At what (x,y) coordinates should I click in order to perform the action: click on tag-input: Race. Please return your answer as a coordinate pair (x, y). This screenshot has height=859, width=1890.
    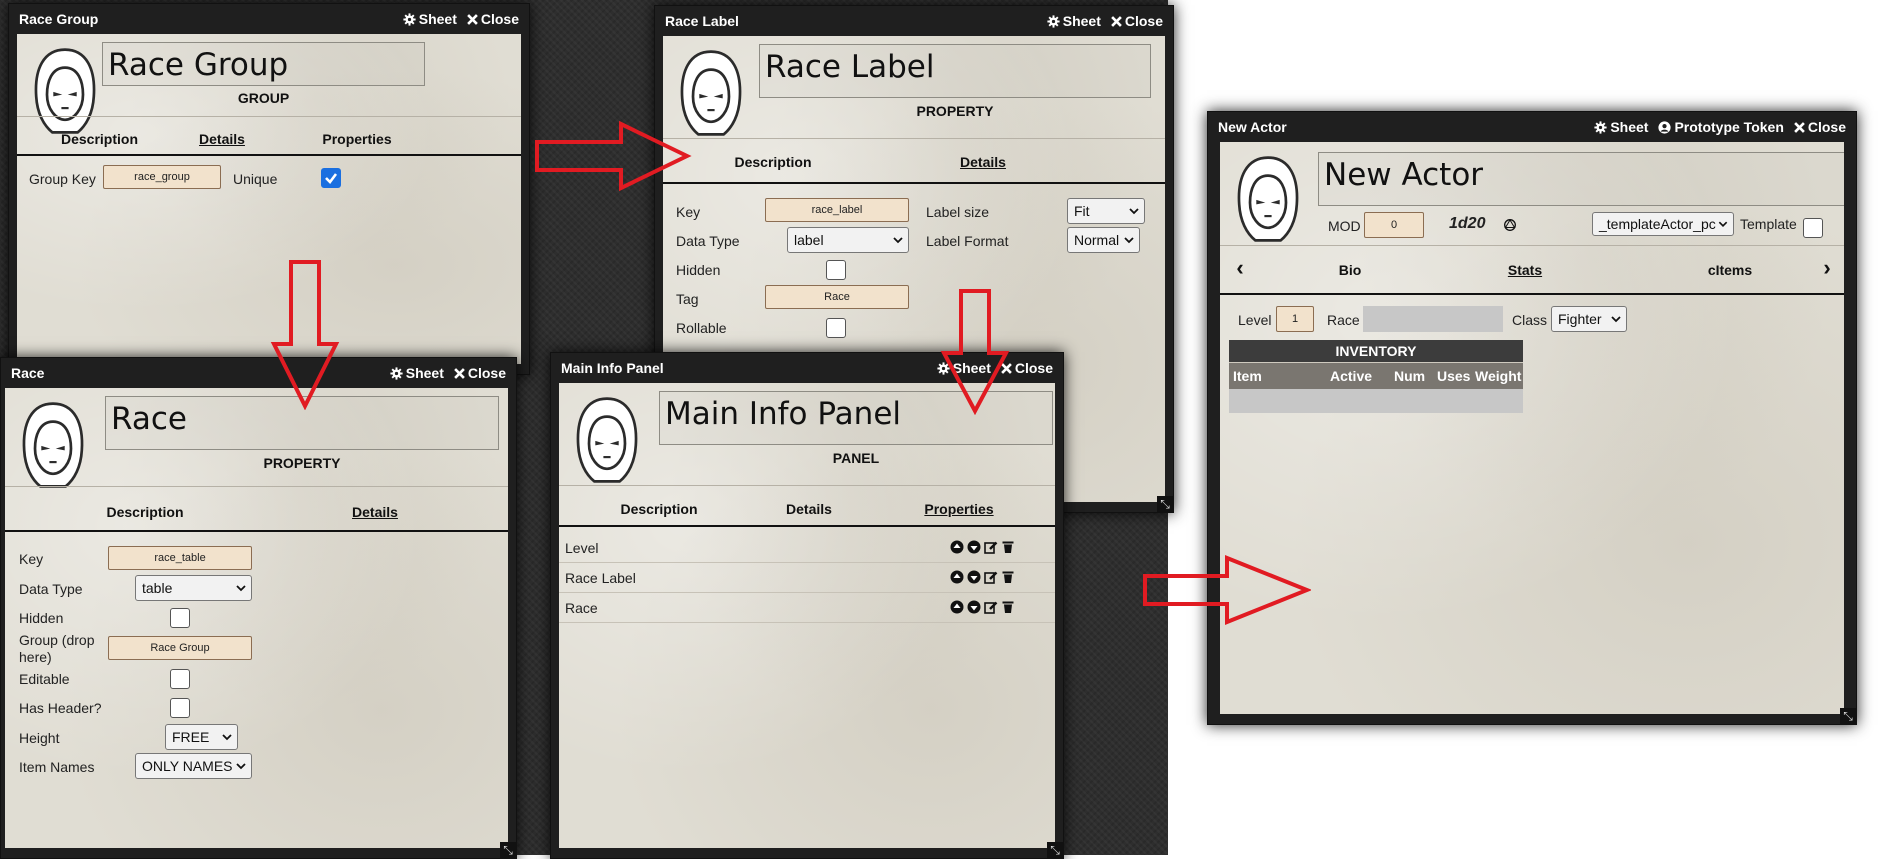
    Looking at the image, I should click on (837, 297).